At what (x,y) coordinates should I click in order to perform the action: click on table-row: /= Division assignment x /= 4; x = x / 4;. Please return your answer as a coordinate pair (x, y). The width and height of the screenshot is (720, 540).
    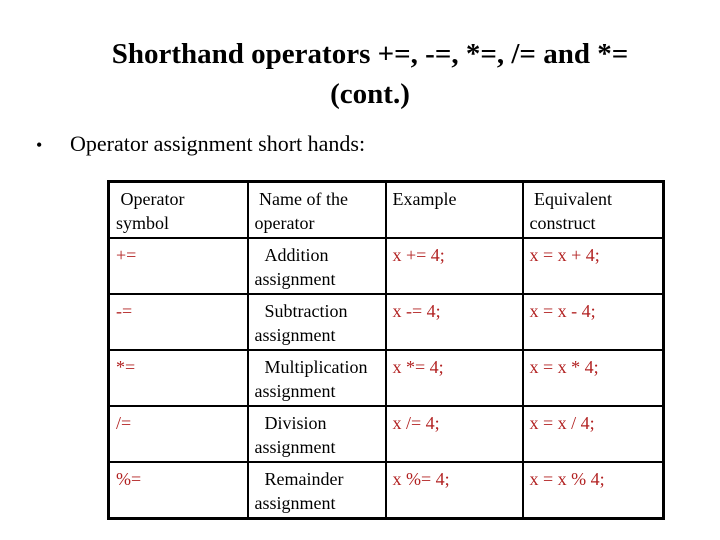
    Looking at the image, I should click on (386, 434).